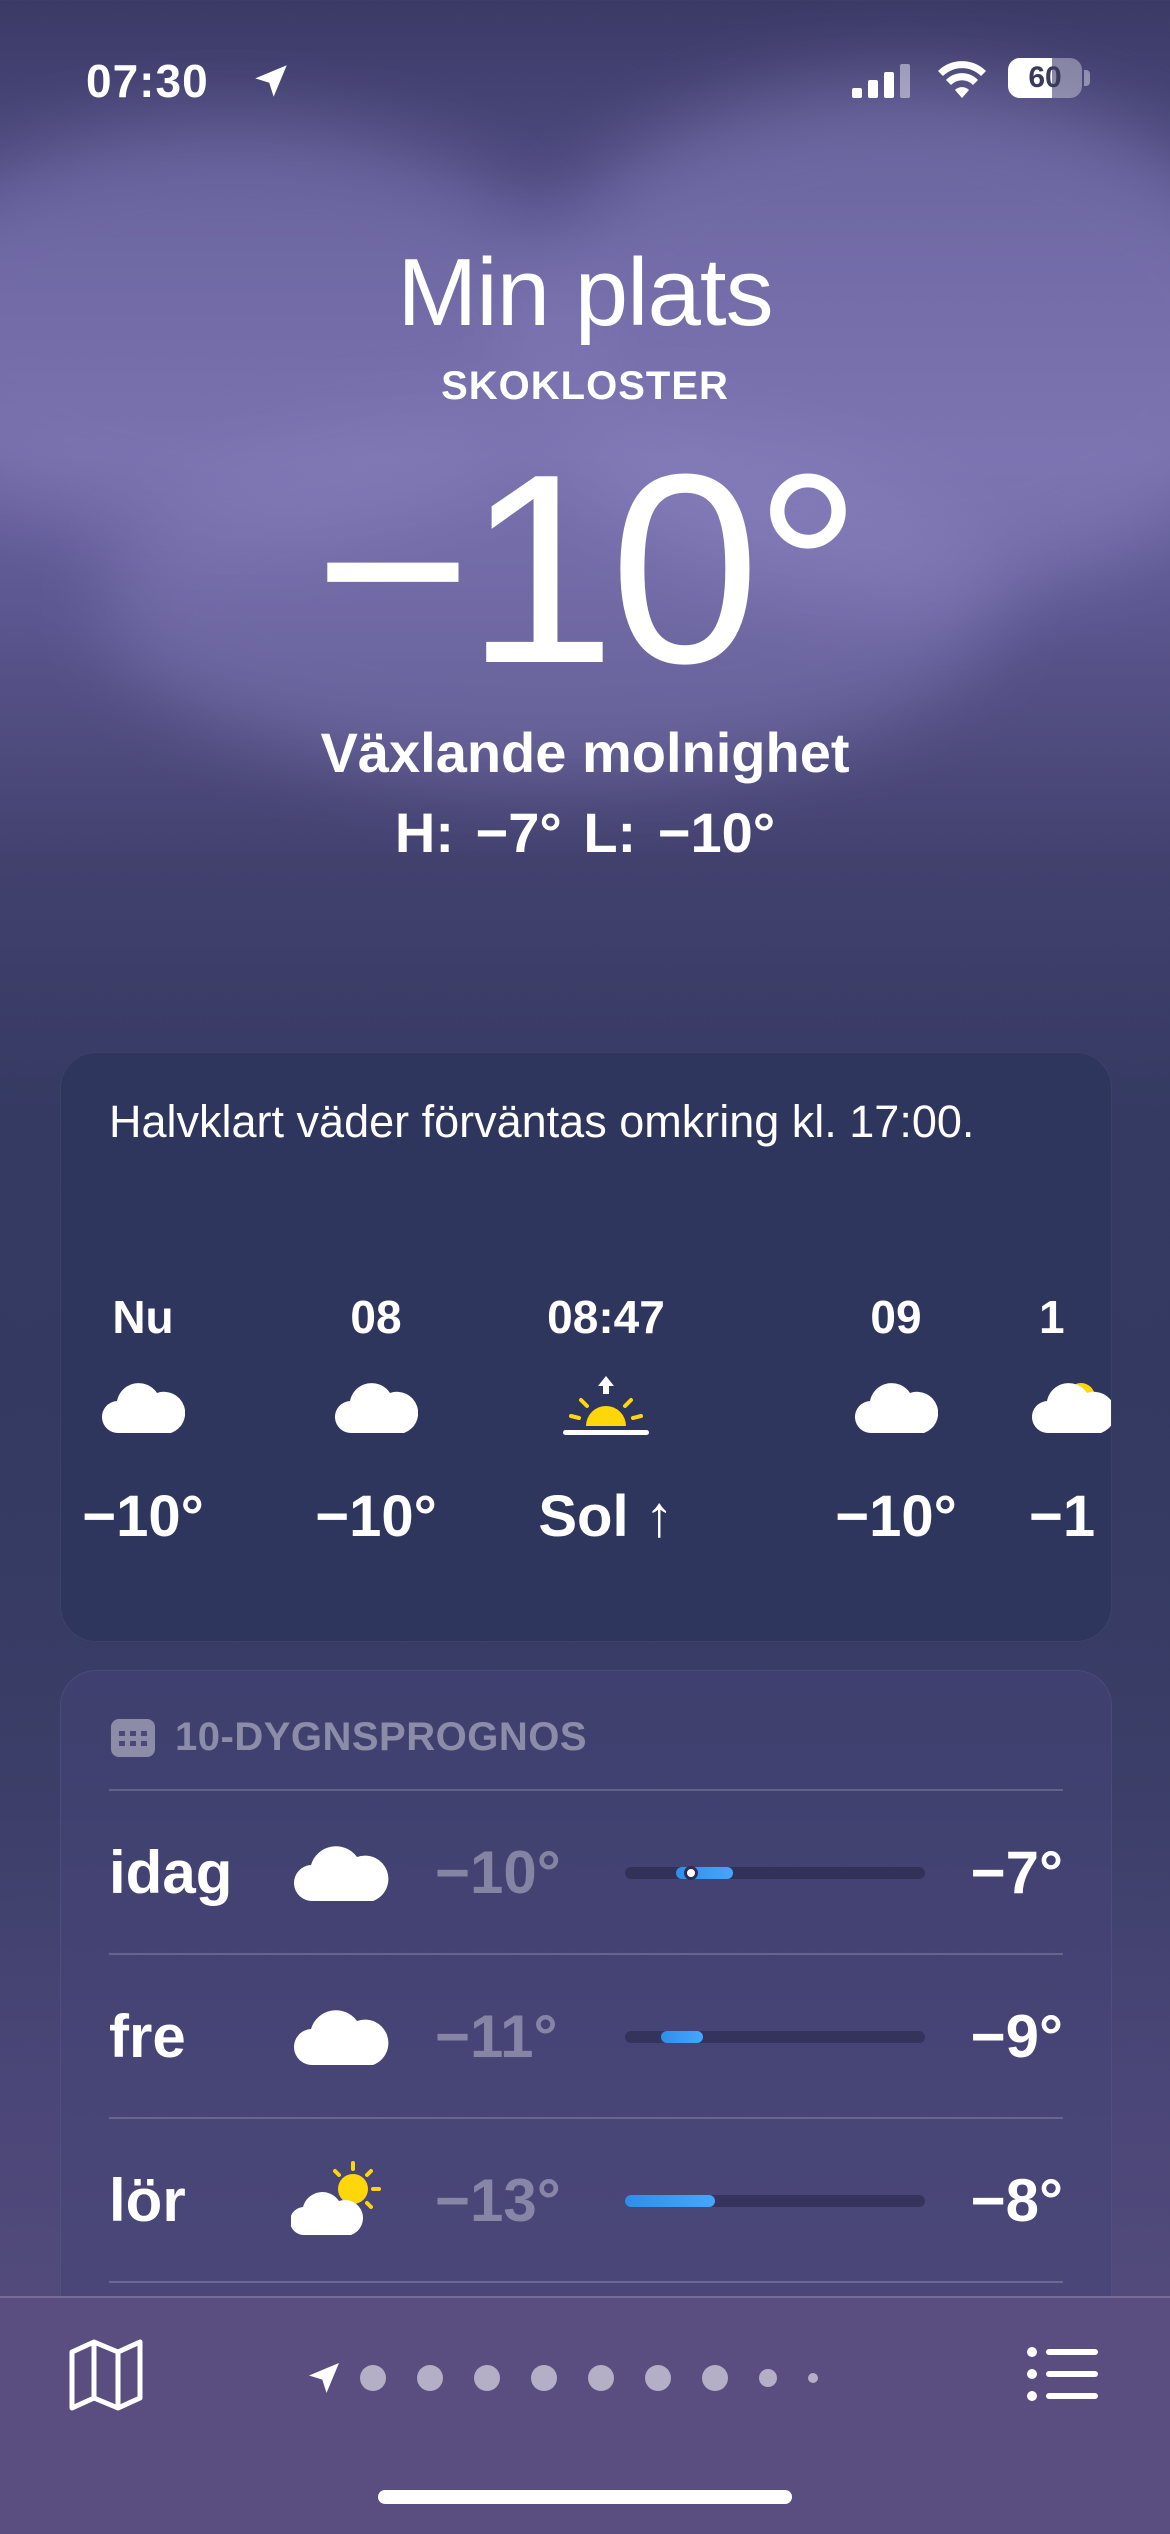 This screenshot has height=2534, width=1170. I want to click on calendar-icon, so click(133, 1738).